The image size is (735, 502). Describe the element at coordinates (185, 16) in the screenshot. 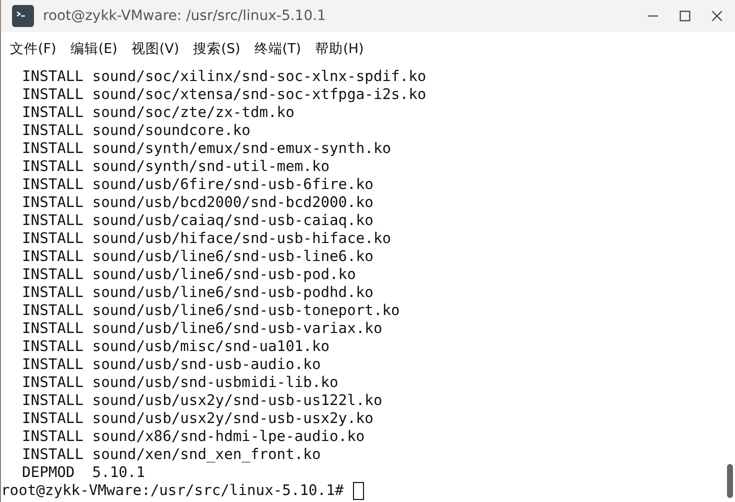

I see `window-title: root@zykk-VMware: /usr/src/linux-5.10.1` at that location.